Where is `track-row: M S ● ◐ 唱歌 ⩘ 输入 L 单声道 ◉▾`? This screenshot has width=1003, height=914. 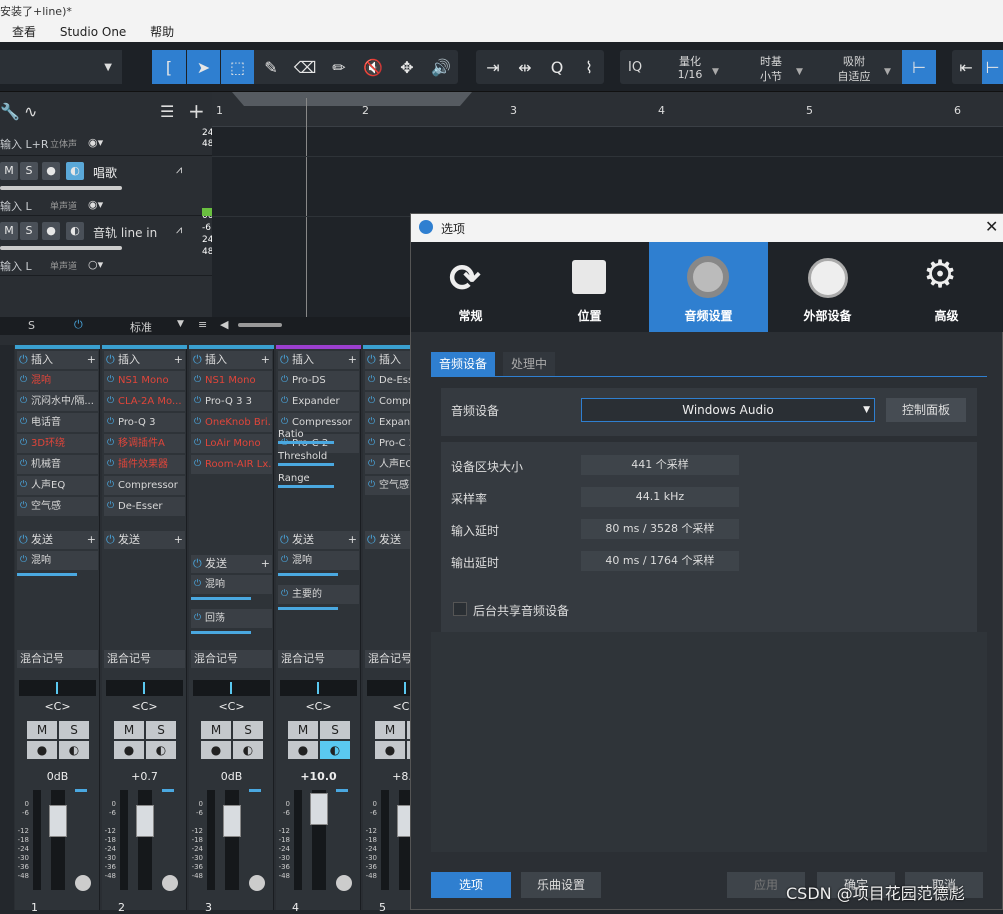 track-row: M S ● ◐ 唱歌 ⩘ 输入 L 单声道 ◉▾ is located at coordinates (106, 186).